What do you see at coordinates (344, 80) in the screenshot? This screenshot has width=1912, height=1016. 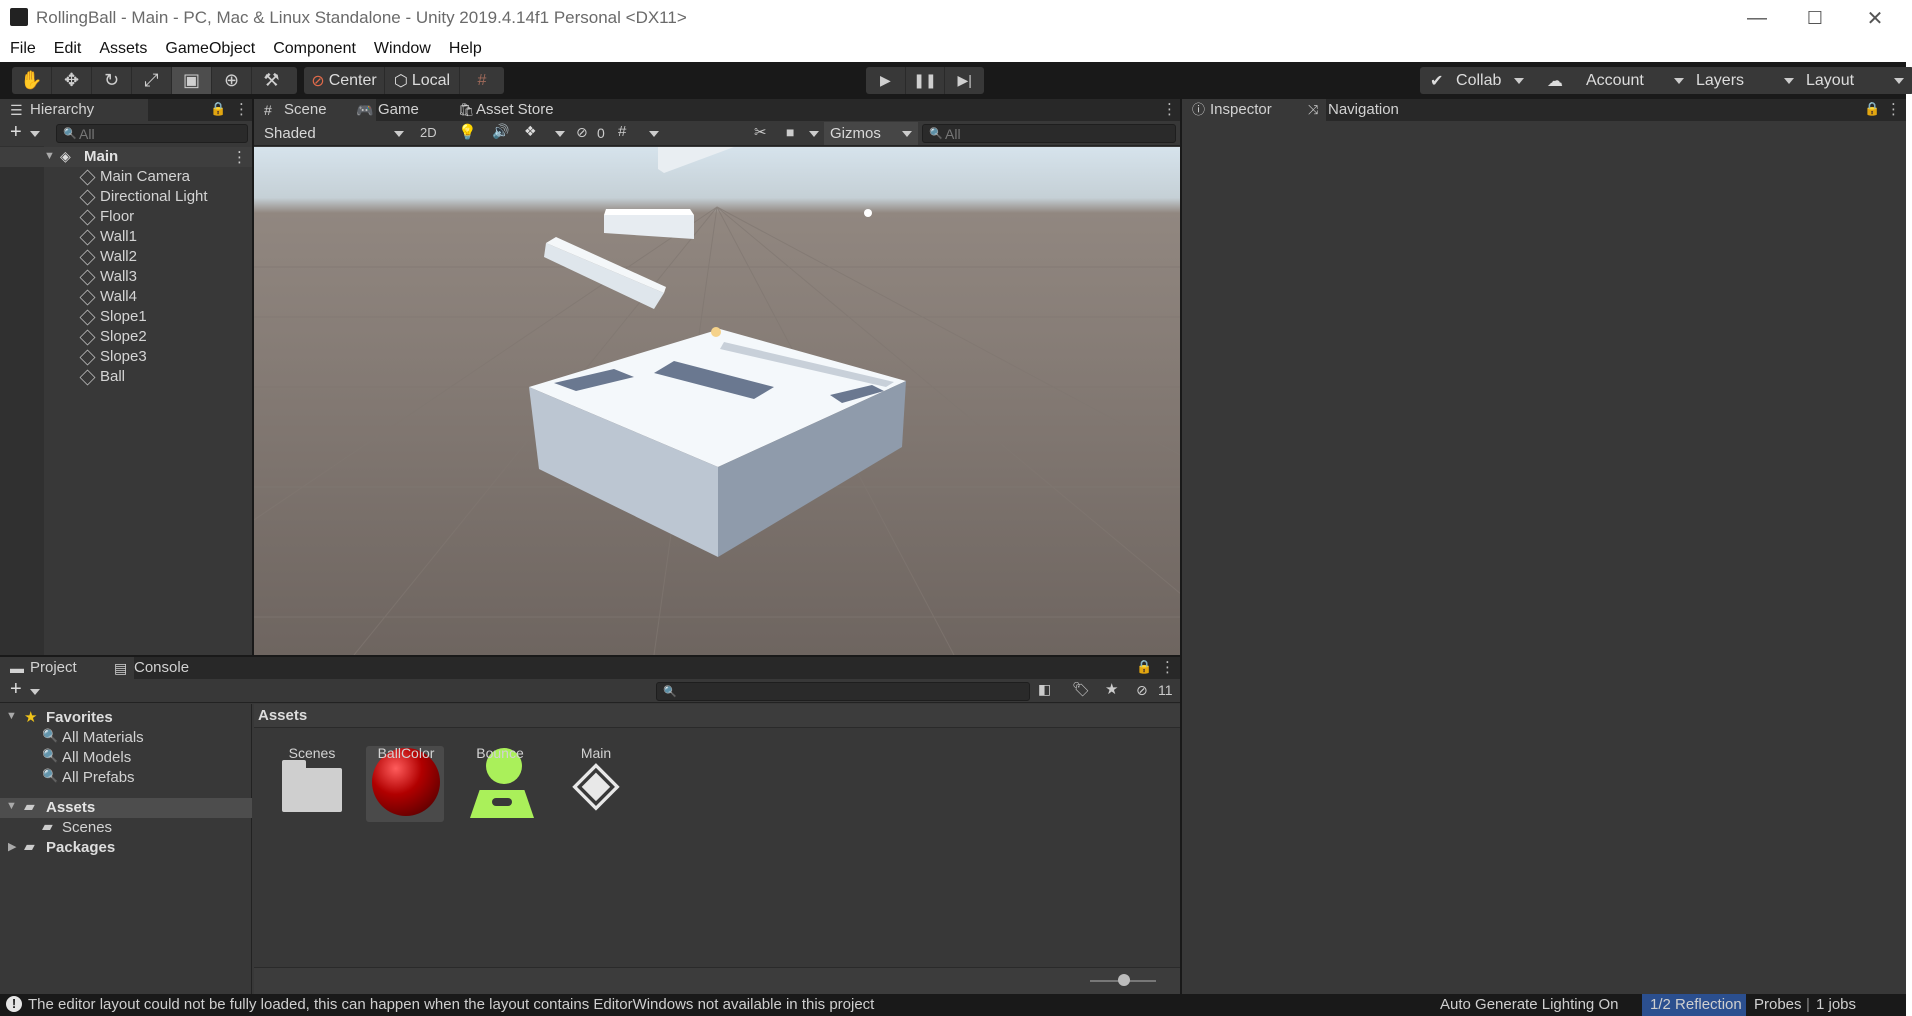 I see `pivot-center-toggle: ⊘ Center` at bounding box center [344, 80].